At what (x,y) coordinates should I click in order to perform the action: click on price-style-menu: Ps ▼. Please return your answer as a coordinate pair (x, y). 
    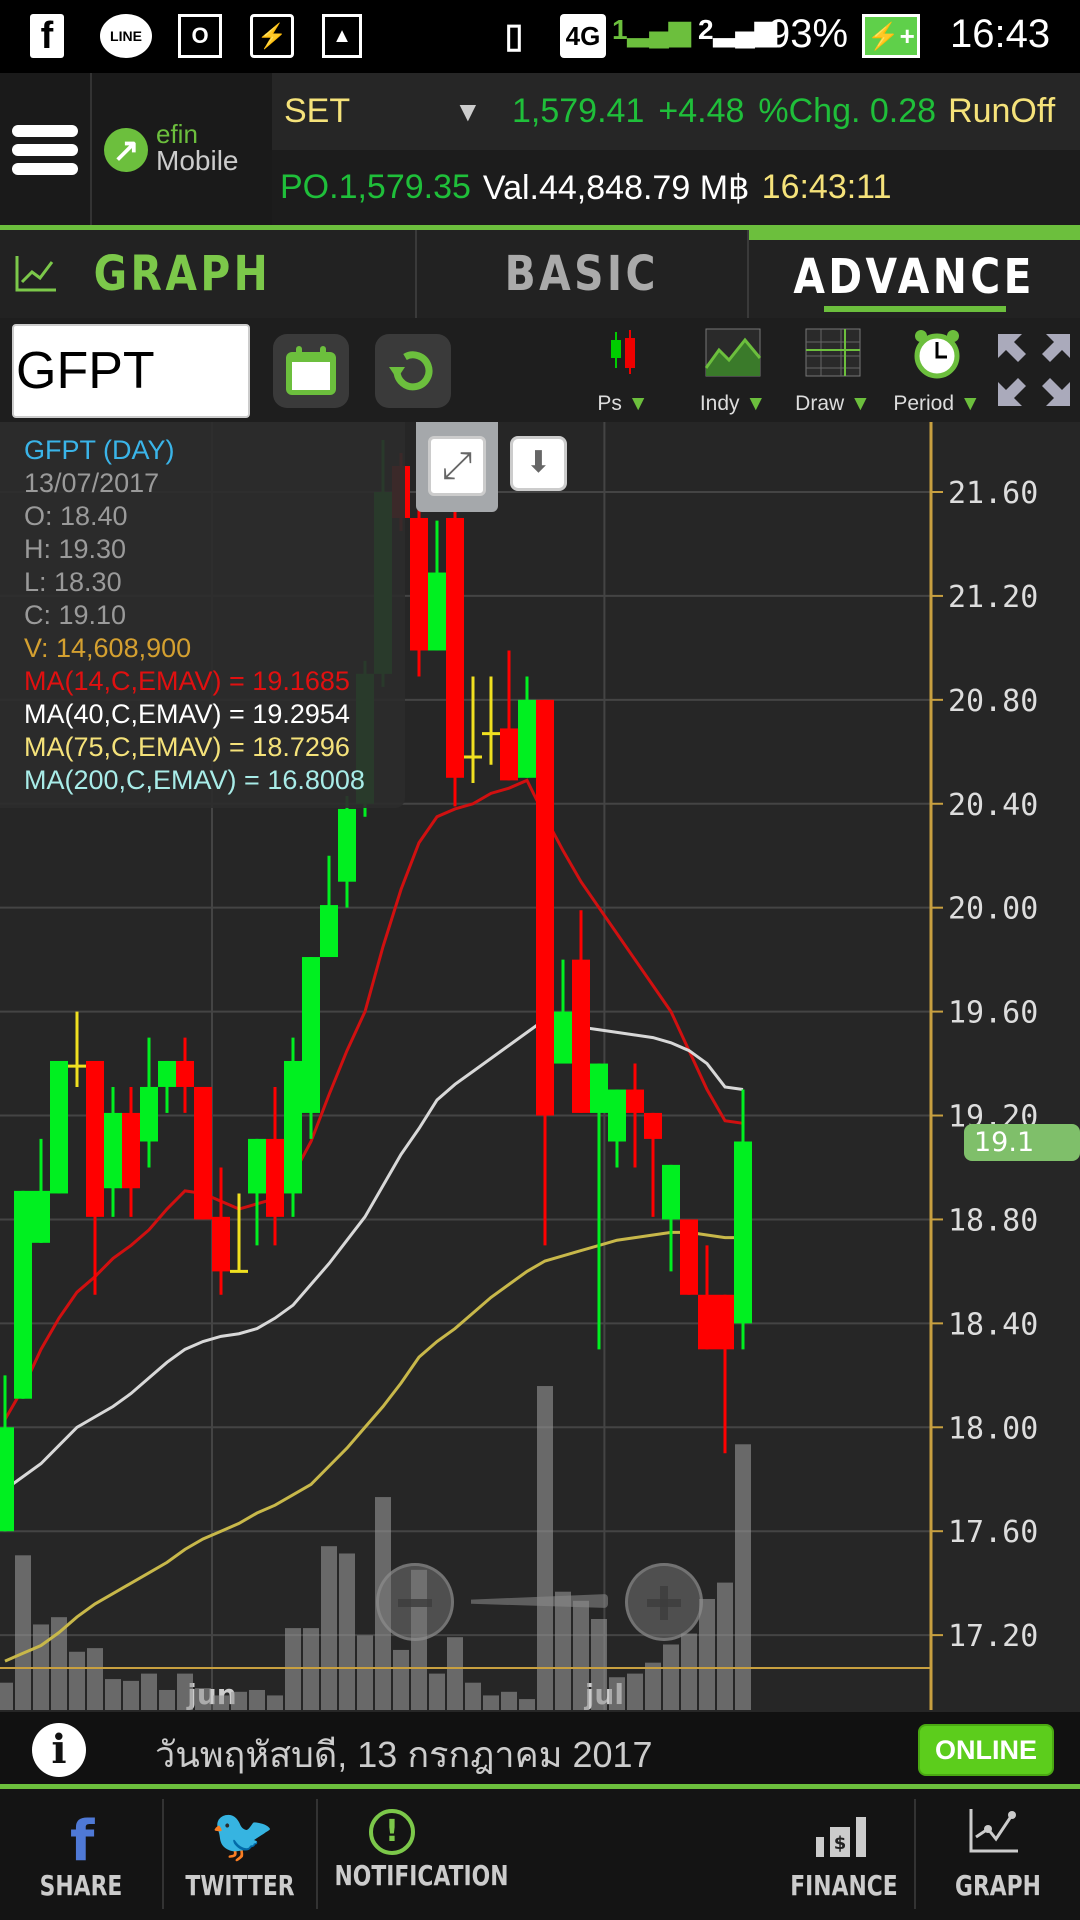
    Looking at the image, I should click on (623, 373).